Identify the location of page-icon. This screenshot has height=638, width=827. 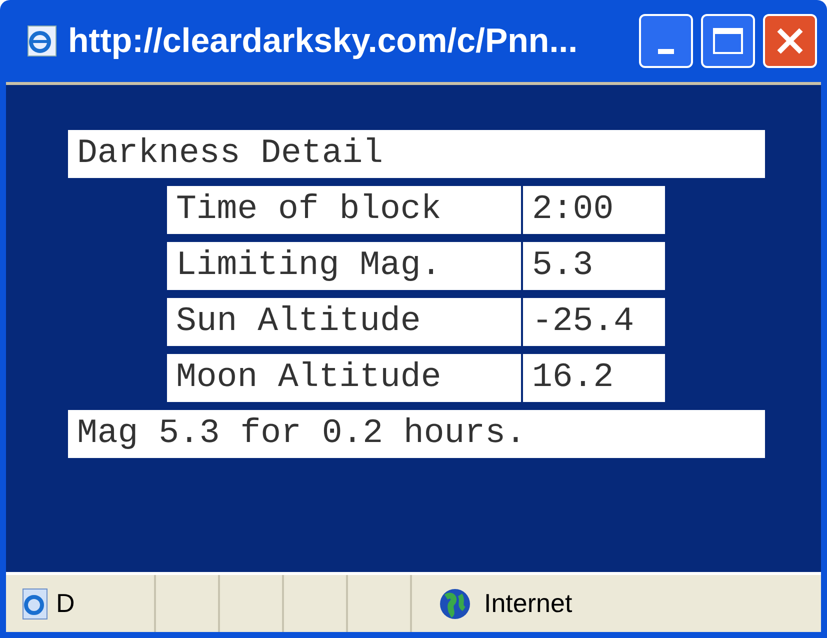
(35, 603).